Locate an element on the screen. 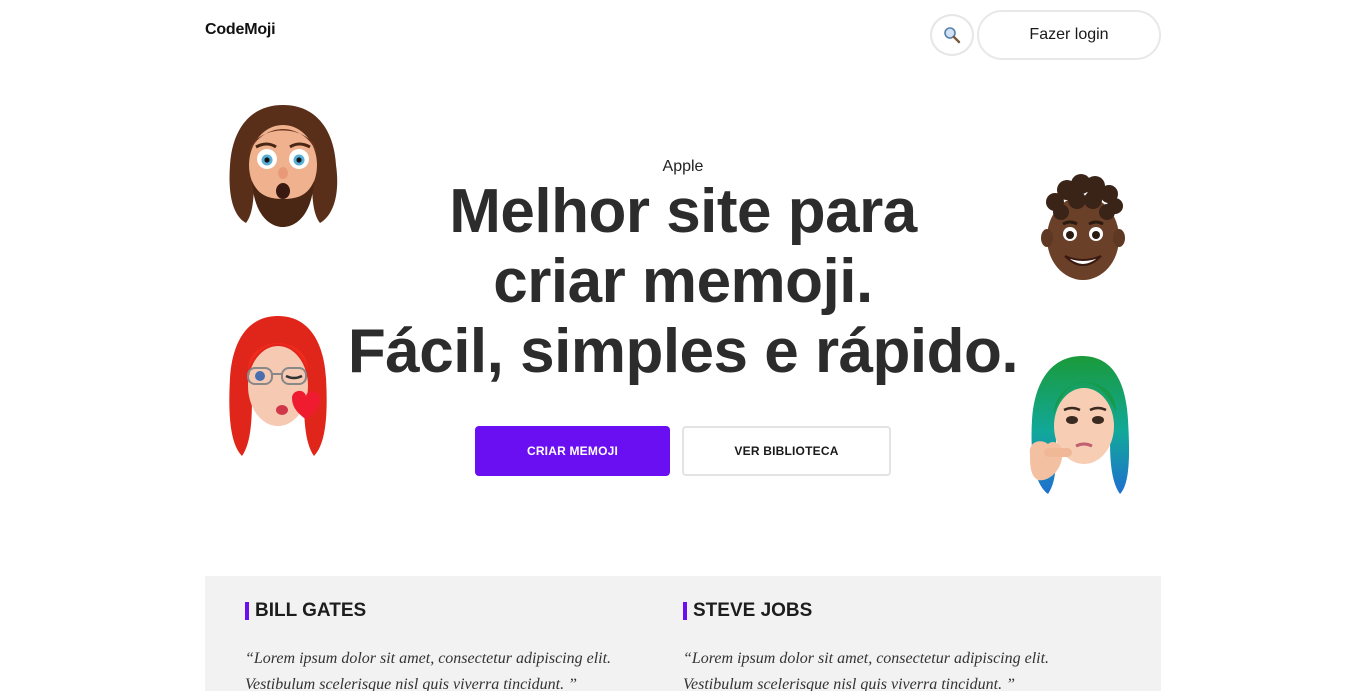 This screenshot has width=1366, height=691. hero-eyebrow: Apple is located at coordinates (683, 166).